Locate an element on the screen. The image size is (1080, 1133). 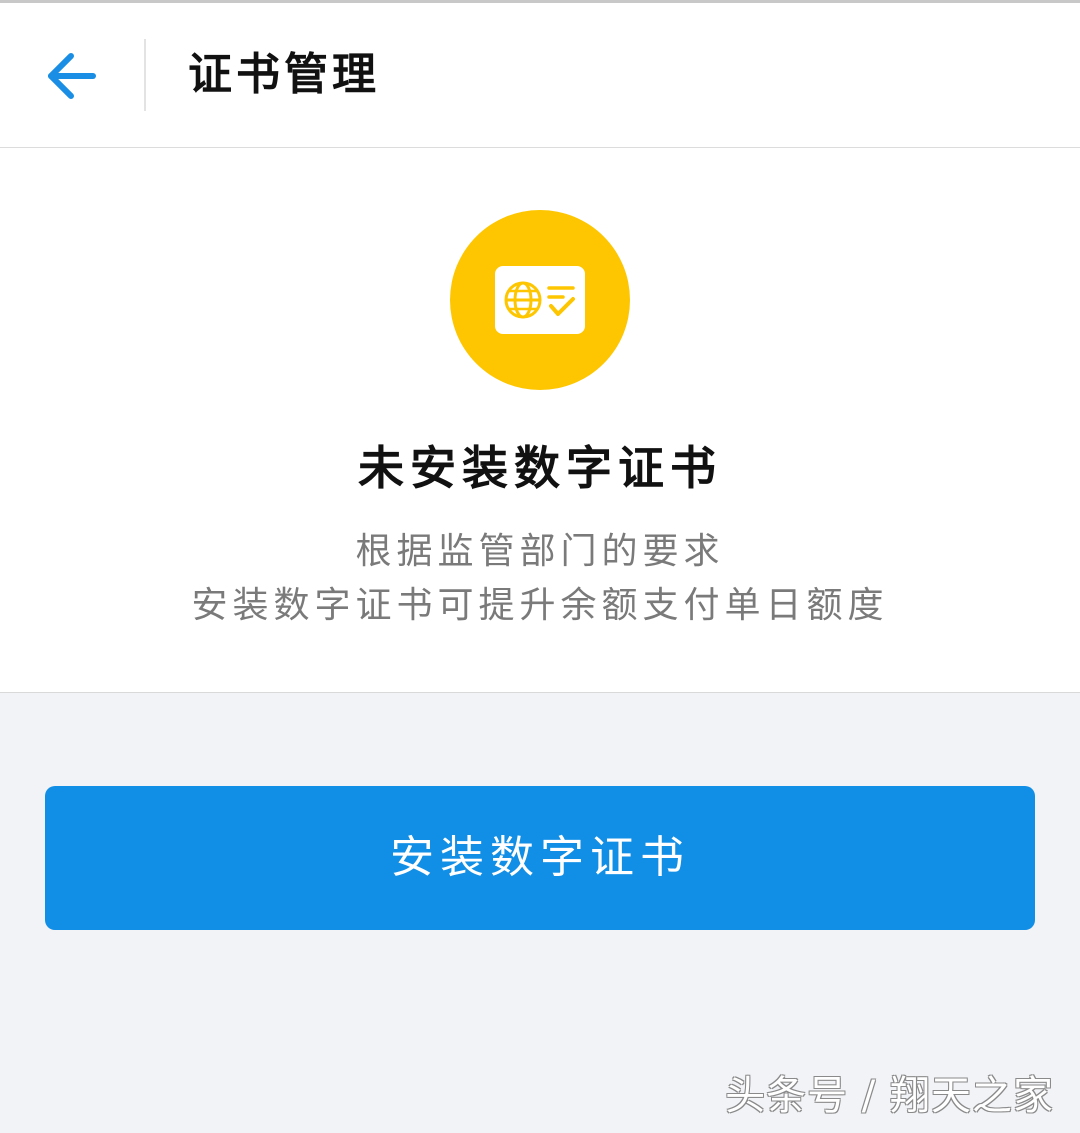
certificate-badge is located at coordinates (540, 300).